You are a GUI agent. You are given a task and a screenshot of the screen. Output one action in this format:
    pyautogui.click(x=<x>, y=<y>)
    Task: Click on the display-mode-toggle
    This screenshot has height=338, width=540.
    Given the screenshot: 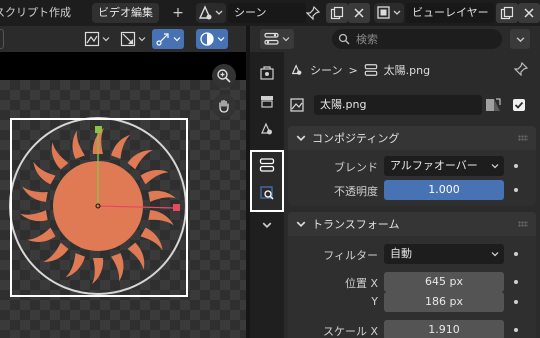 What is the action you would take?
    pyautogui.click(x=212, y=39)
    